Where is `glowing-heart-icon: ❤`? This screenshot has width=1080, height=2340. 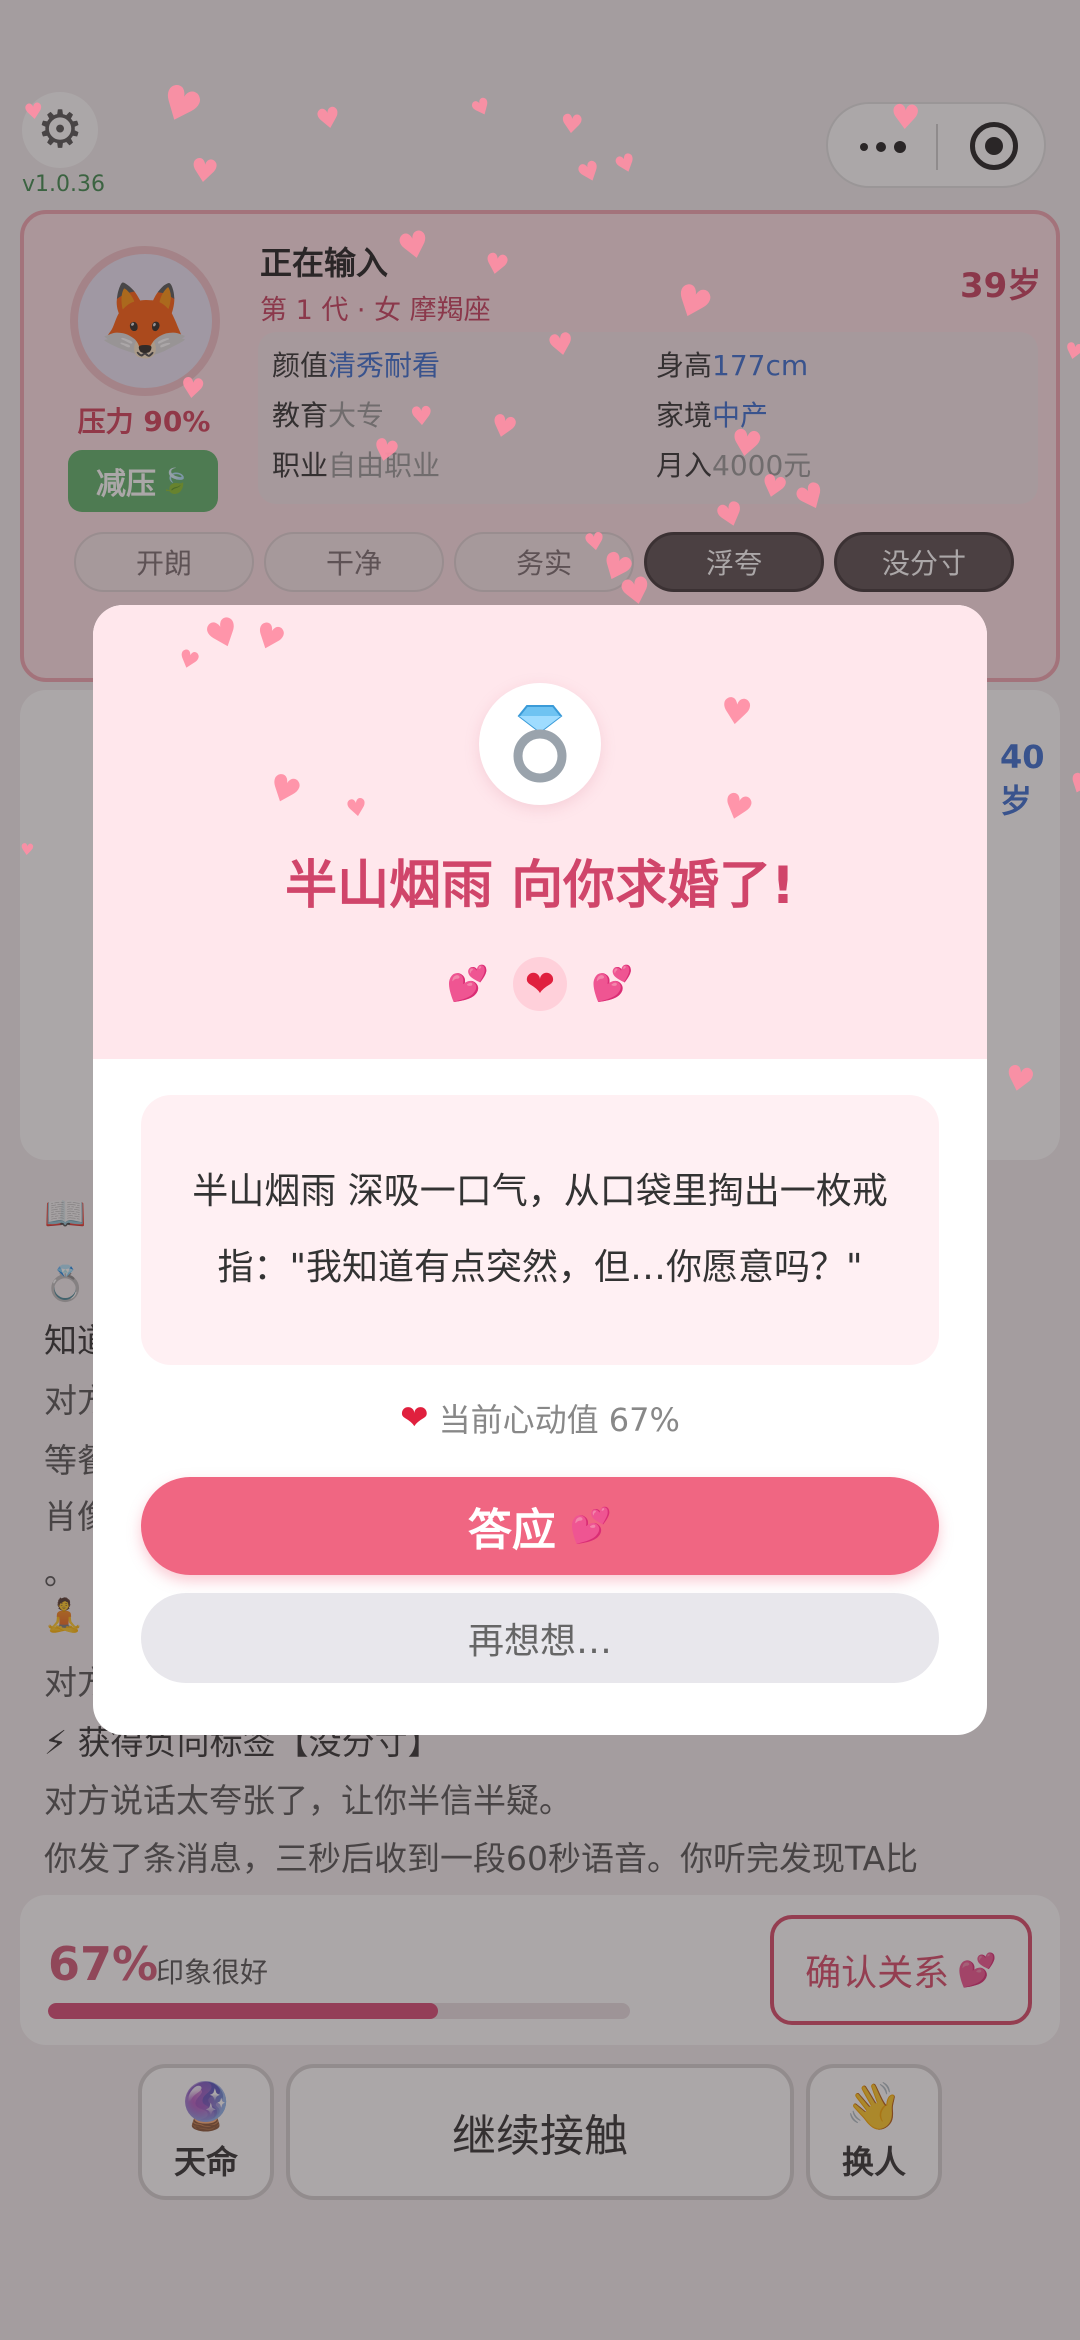 glowing-heart-icon: ❤ is located at coordinates (540, 984).